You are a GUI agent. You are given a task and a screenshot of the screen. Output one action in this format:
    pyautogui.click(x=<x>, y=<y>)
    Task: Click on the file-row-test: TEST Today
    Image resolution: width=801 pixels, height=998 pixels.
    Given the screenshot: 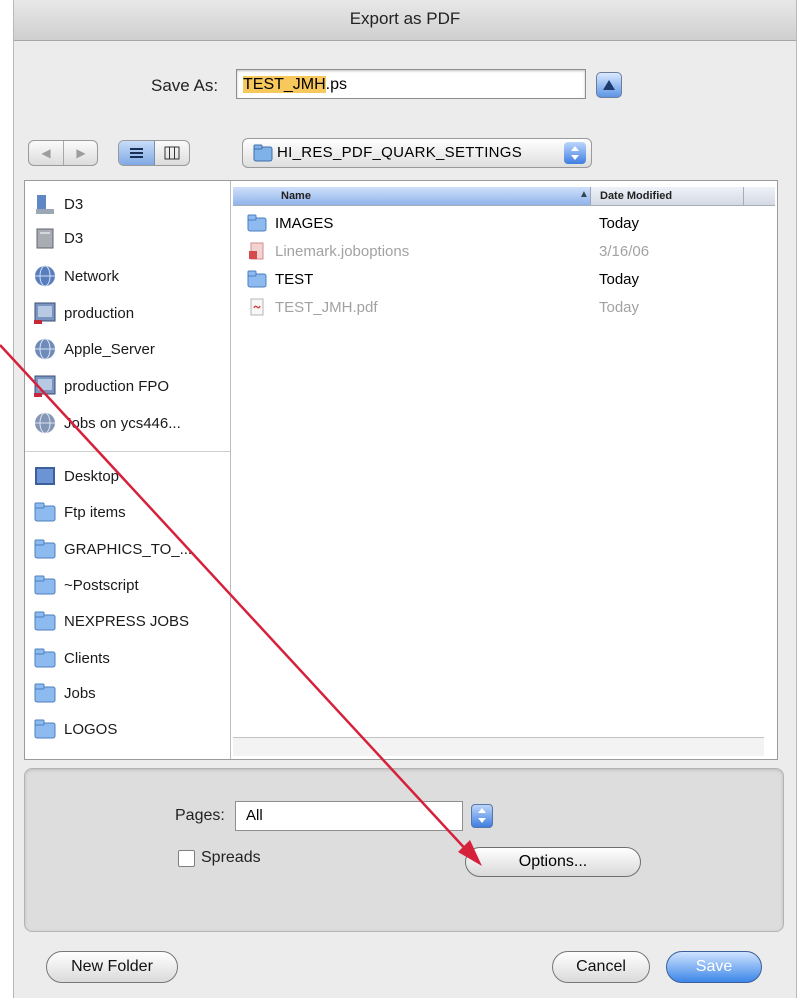 What is the action you would take?
    pyautogui.click(x=507, y=279)
    